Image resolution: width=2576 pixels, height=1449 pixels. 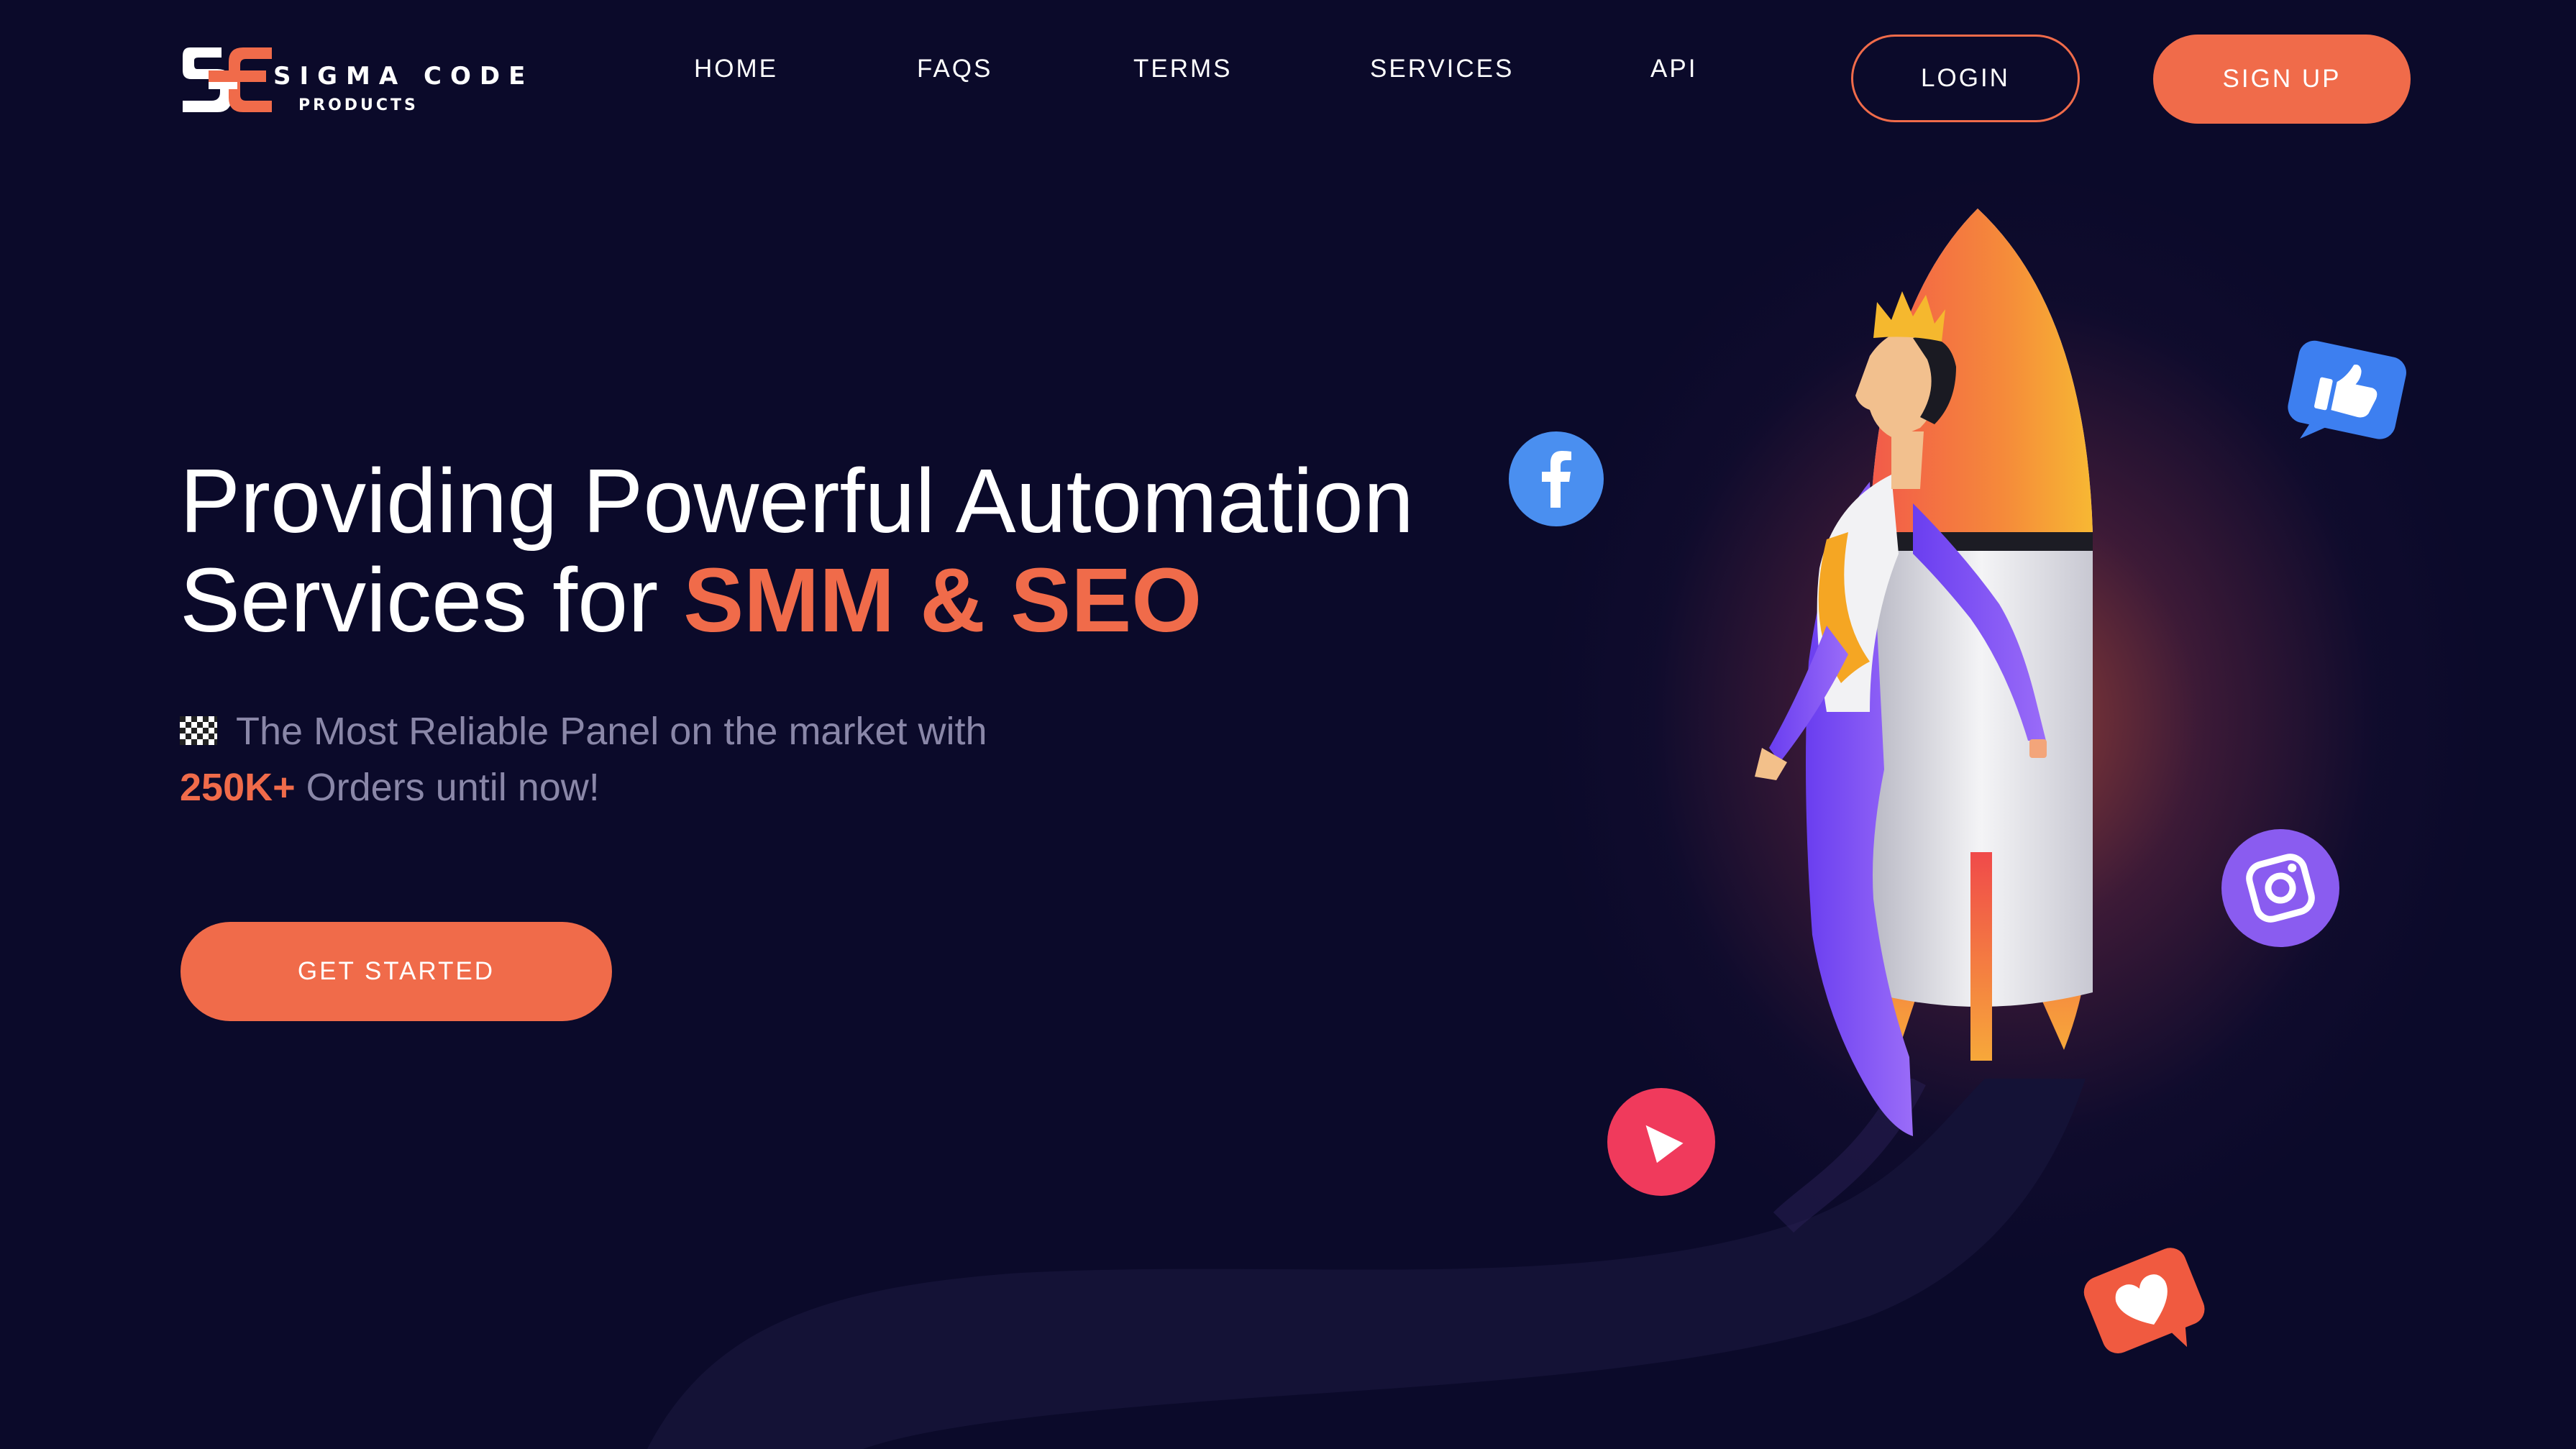 What do you see at coordinates (2282, 79) in the screenshot?
I see `signup-button: SIGN UP` at bounding box center [2282, 79].